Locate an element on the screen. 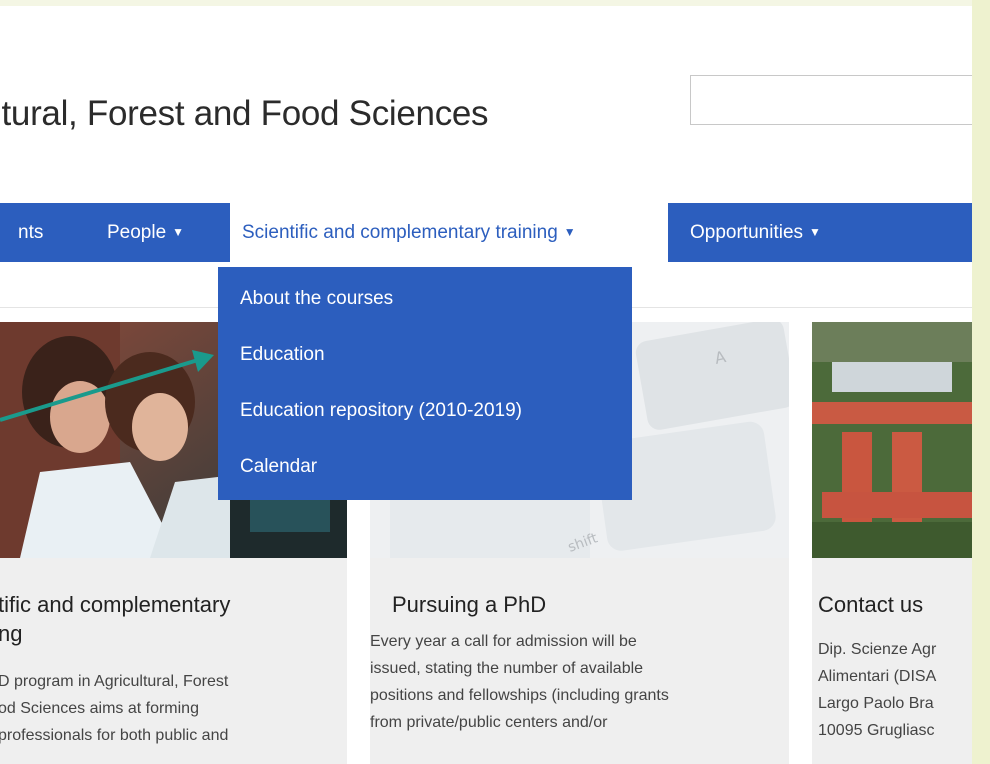 The image size is (990, 764). arrow-line is located at coordinates (99, 390).